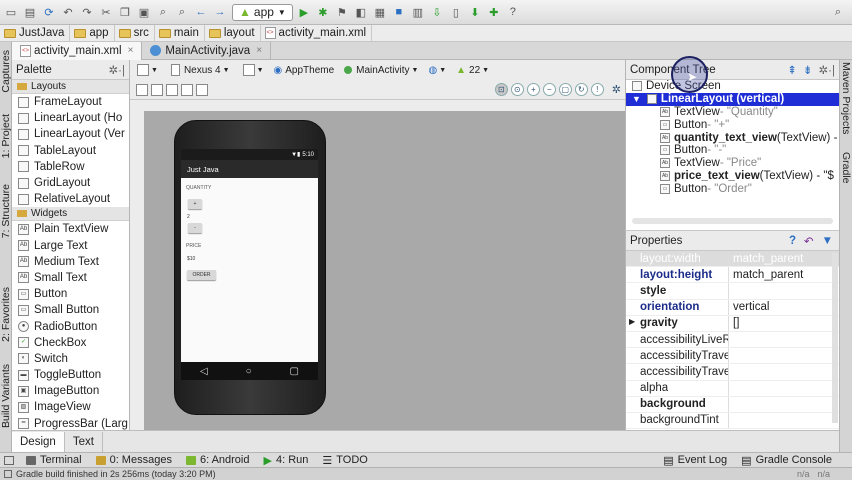  What do you see at coordinates (732, 150) in the screenshot?
I see `tree-item-button-minus: ▭ Button - "-"` at bounding box center [732, 150].